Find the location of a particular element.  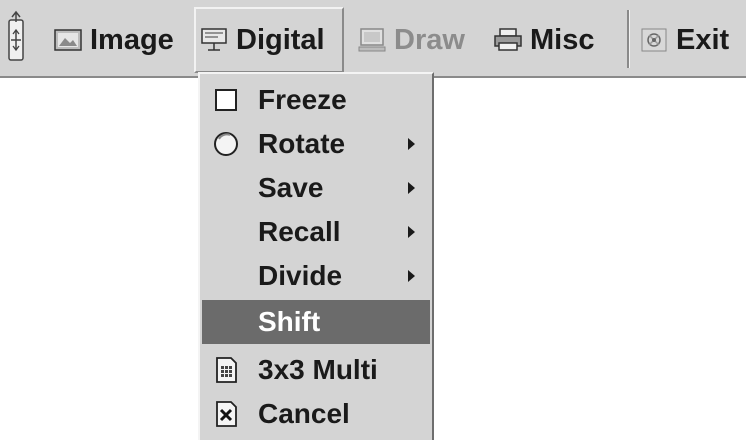

menu-item-3x3-multi-label: 3x3 Multi is located at coordinates (318, 369).